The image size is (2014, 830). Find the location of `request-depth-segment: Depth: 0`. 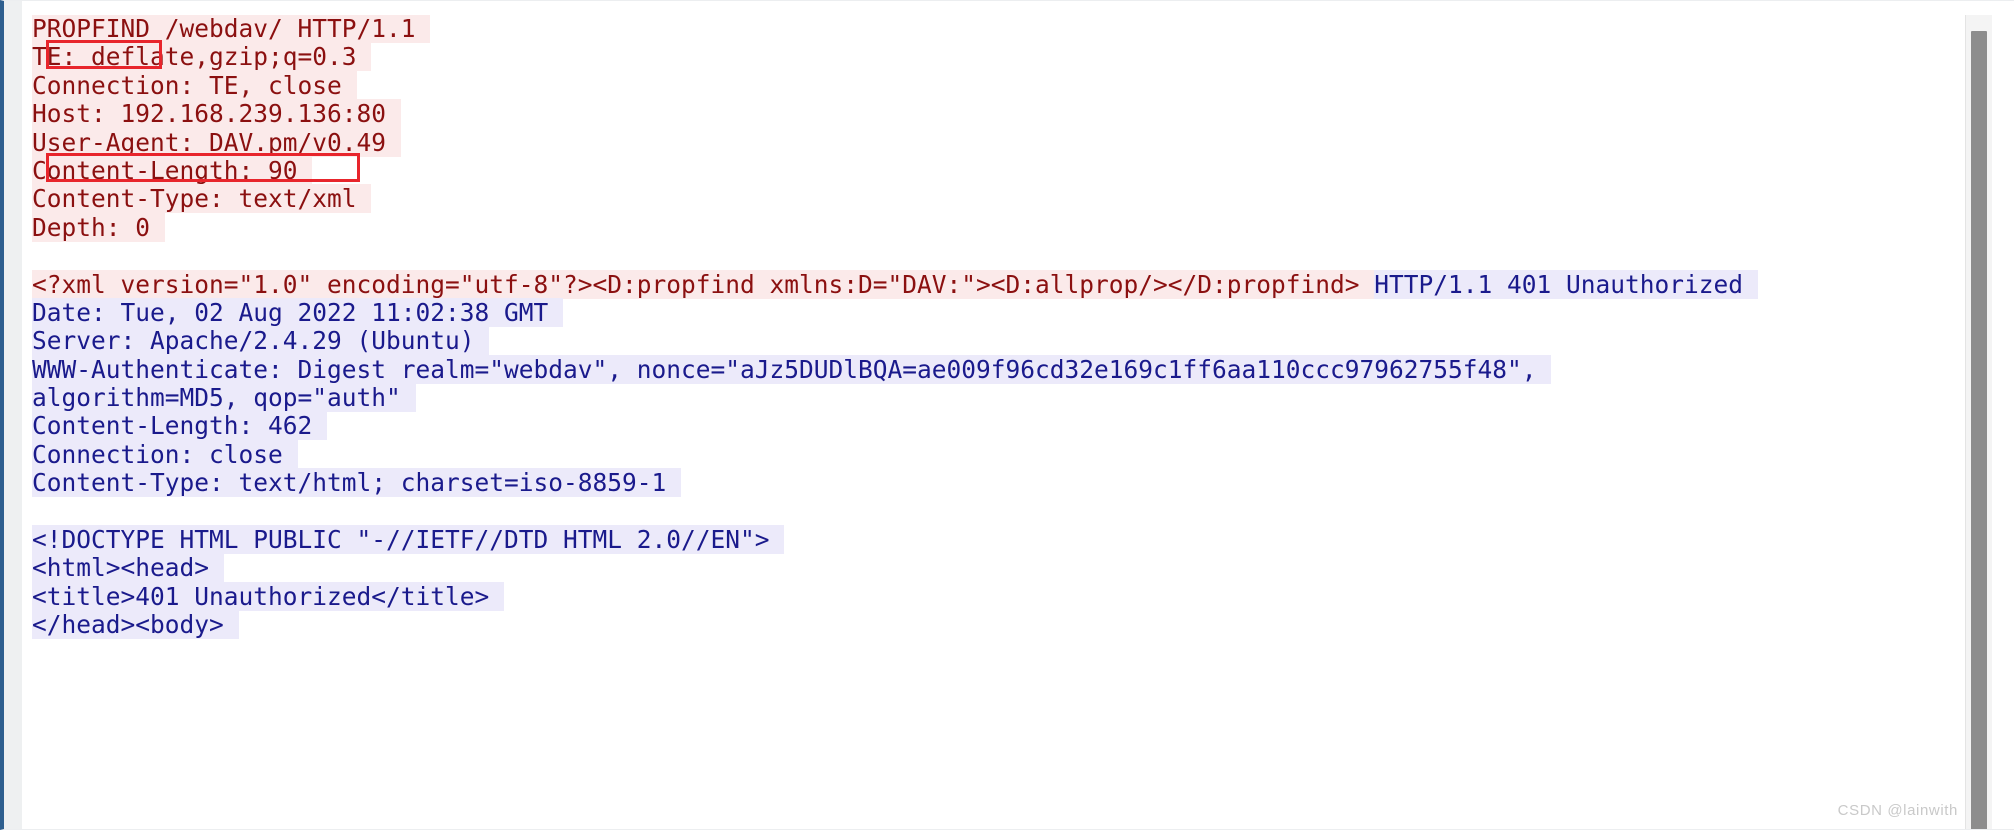

request-depth-segment: Depth: 0 is located at coordinates (98, 227).